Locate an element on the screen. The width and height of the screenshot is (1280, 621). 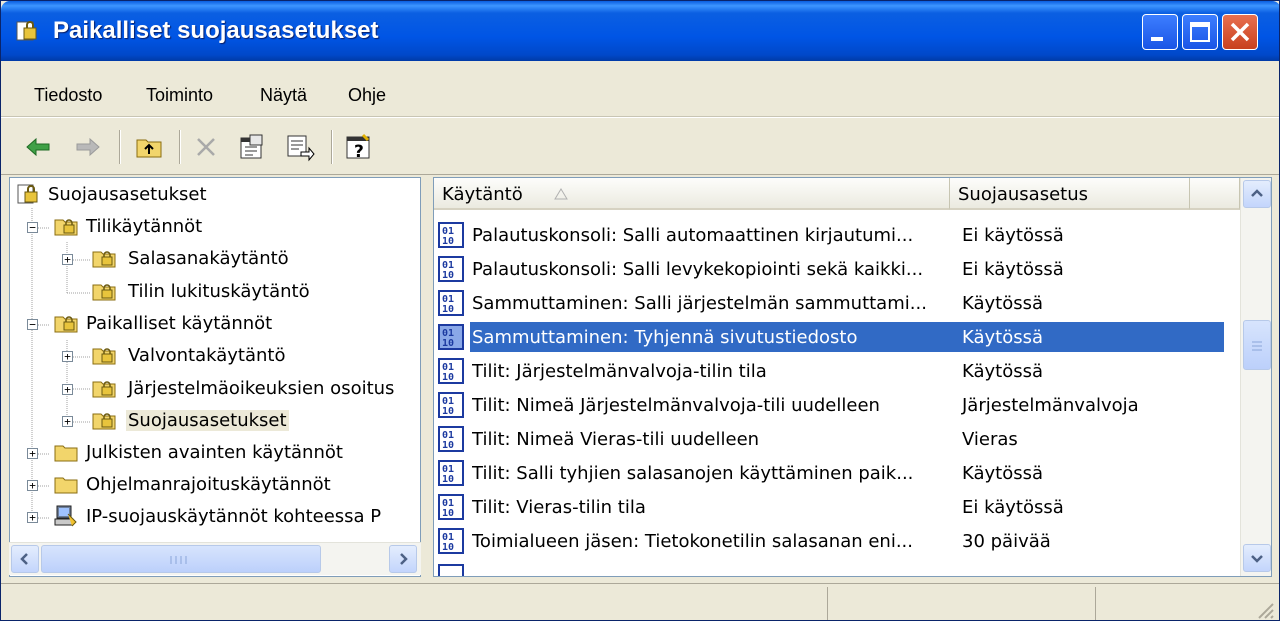
window-title: Paikalliset suojausasetukset is located at coordinates (216, 30).